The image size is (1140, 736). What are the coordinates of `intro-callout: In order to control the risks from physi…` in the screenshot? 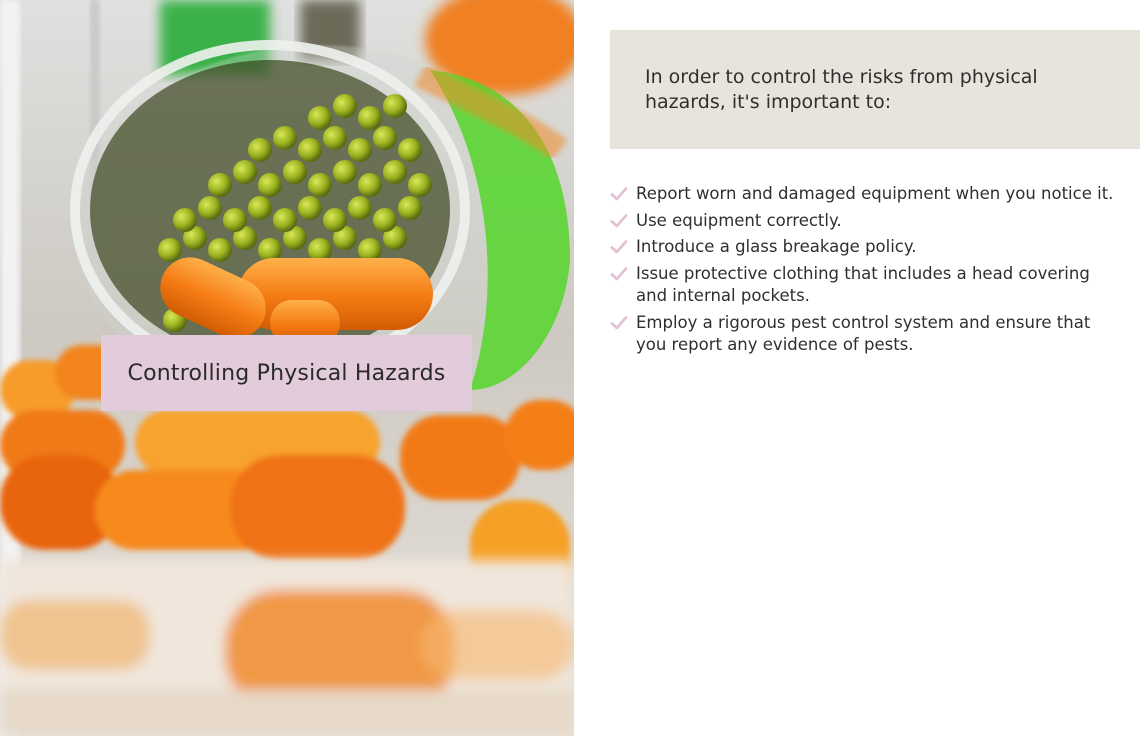 It's located at (875, 89).